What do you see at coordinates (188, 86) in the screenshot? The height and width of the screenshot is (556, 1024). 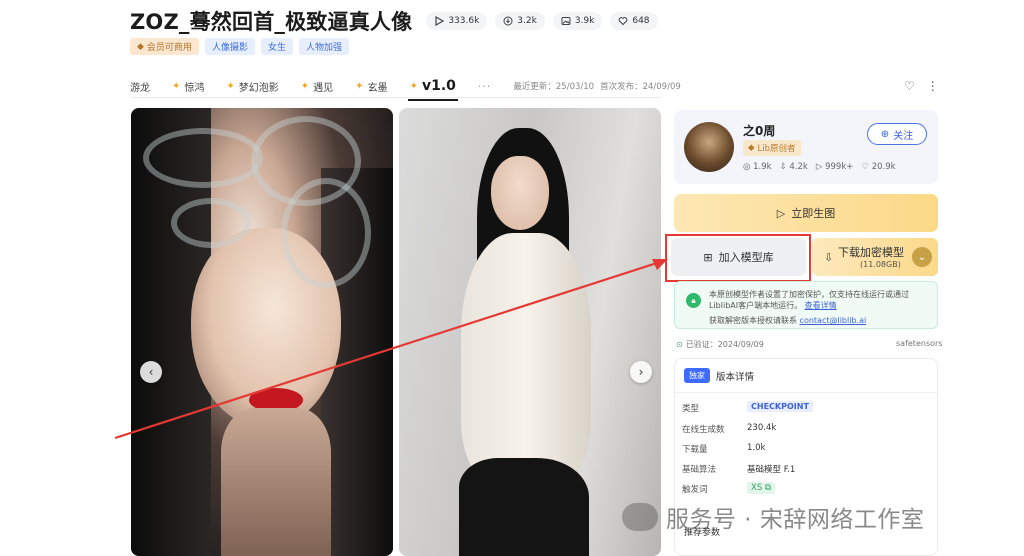 I see `tab-jinghong: ✦ 惊鸿` at bounding box center [188, 86].